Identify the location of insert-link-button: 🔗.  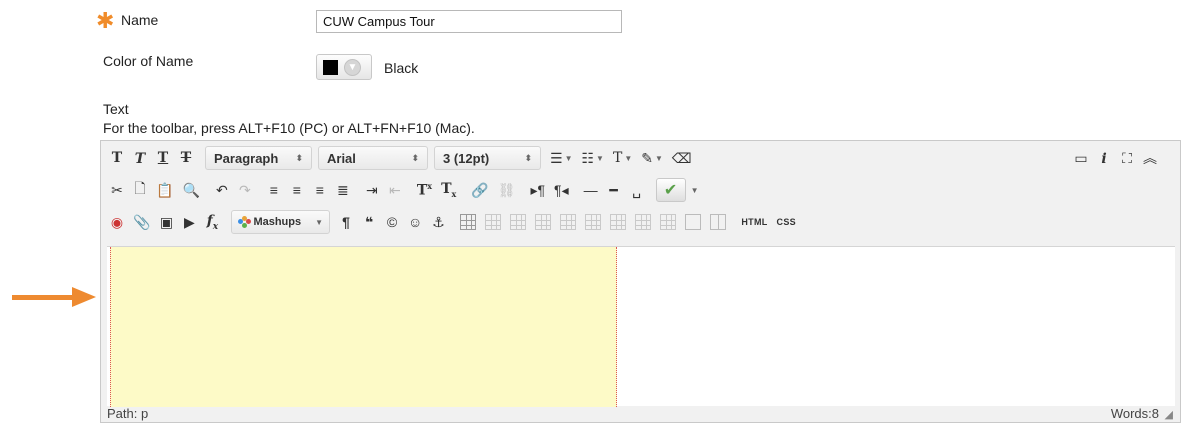
(479, 190).